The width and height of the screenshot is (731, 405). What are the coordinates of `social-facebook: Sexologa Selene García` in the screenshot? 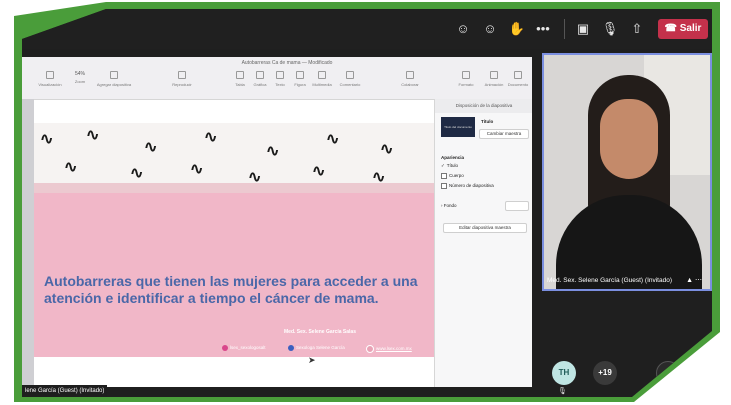 It's located at (316, 348).